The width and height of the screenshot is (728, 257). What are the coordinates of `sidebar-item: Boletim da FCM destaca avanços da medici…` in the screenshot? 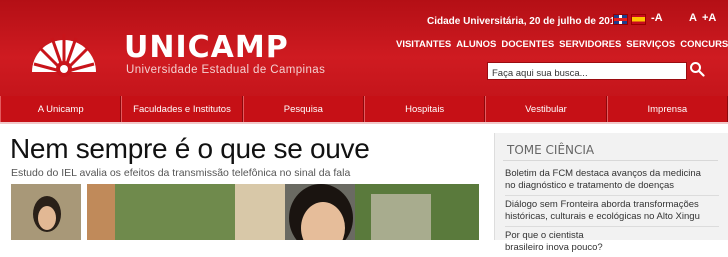 It's located at (612, 180).